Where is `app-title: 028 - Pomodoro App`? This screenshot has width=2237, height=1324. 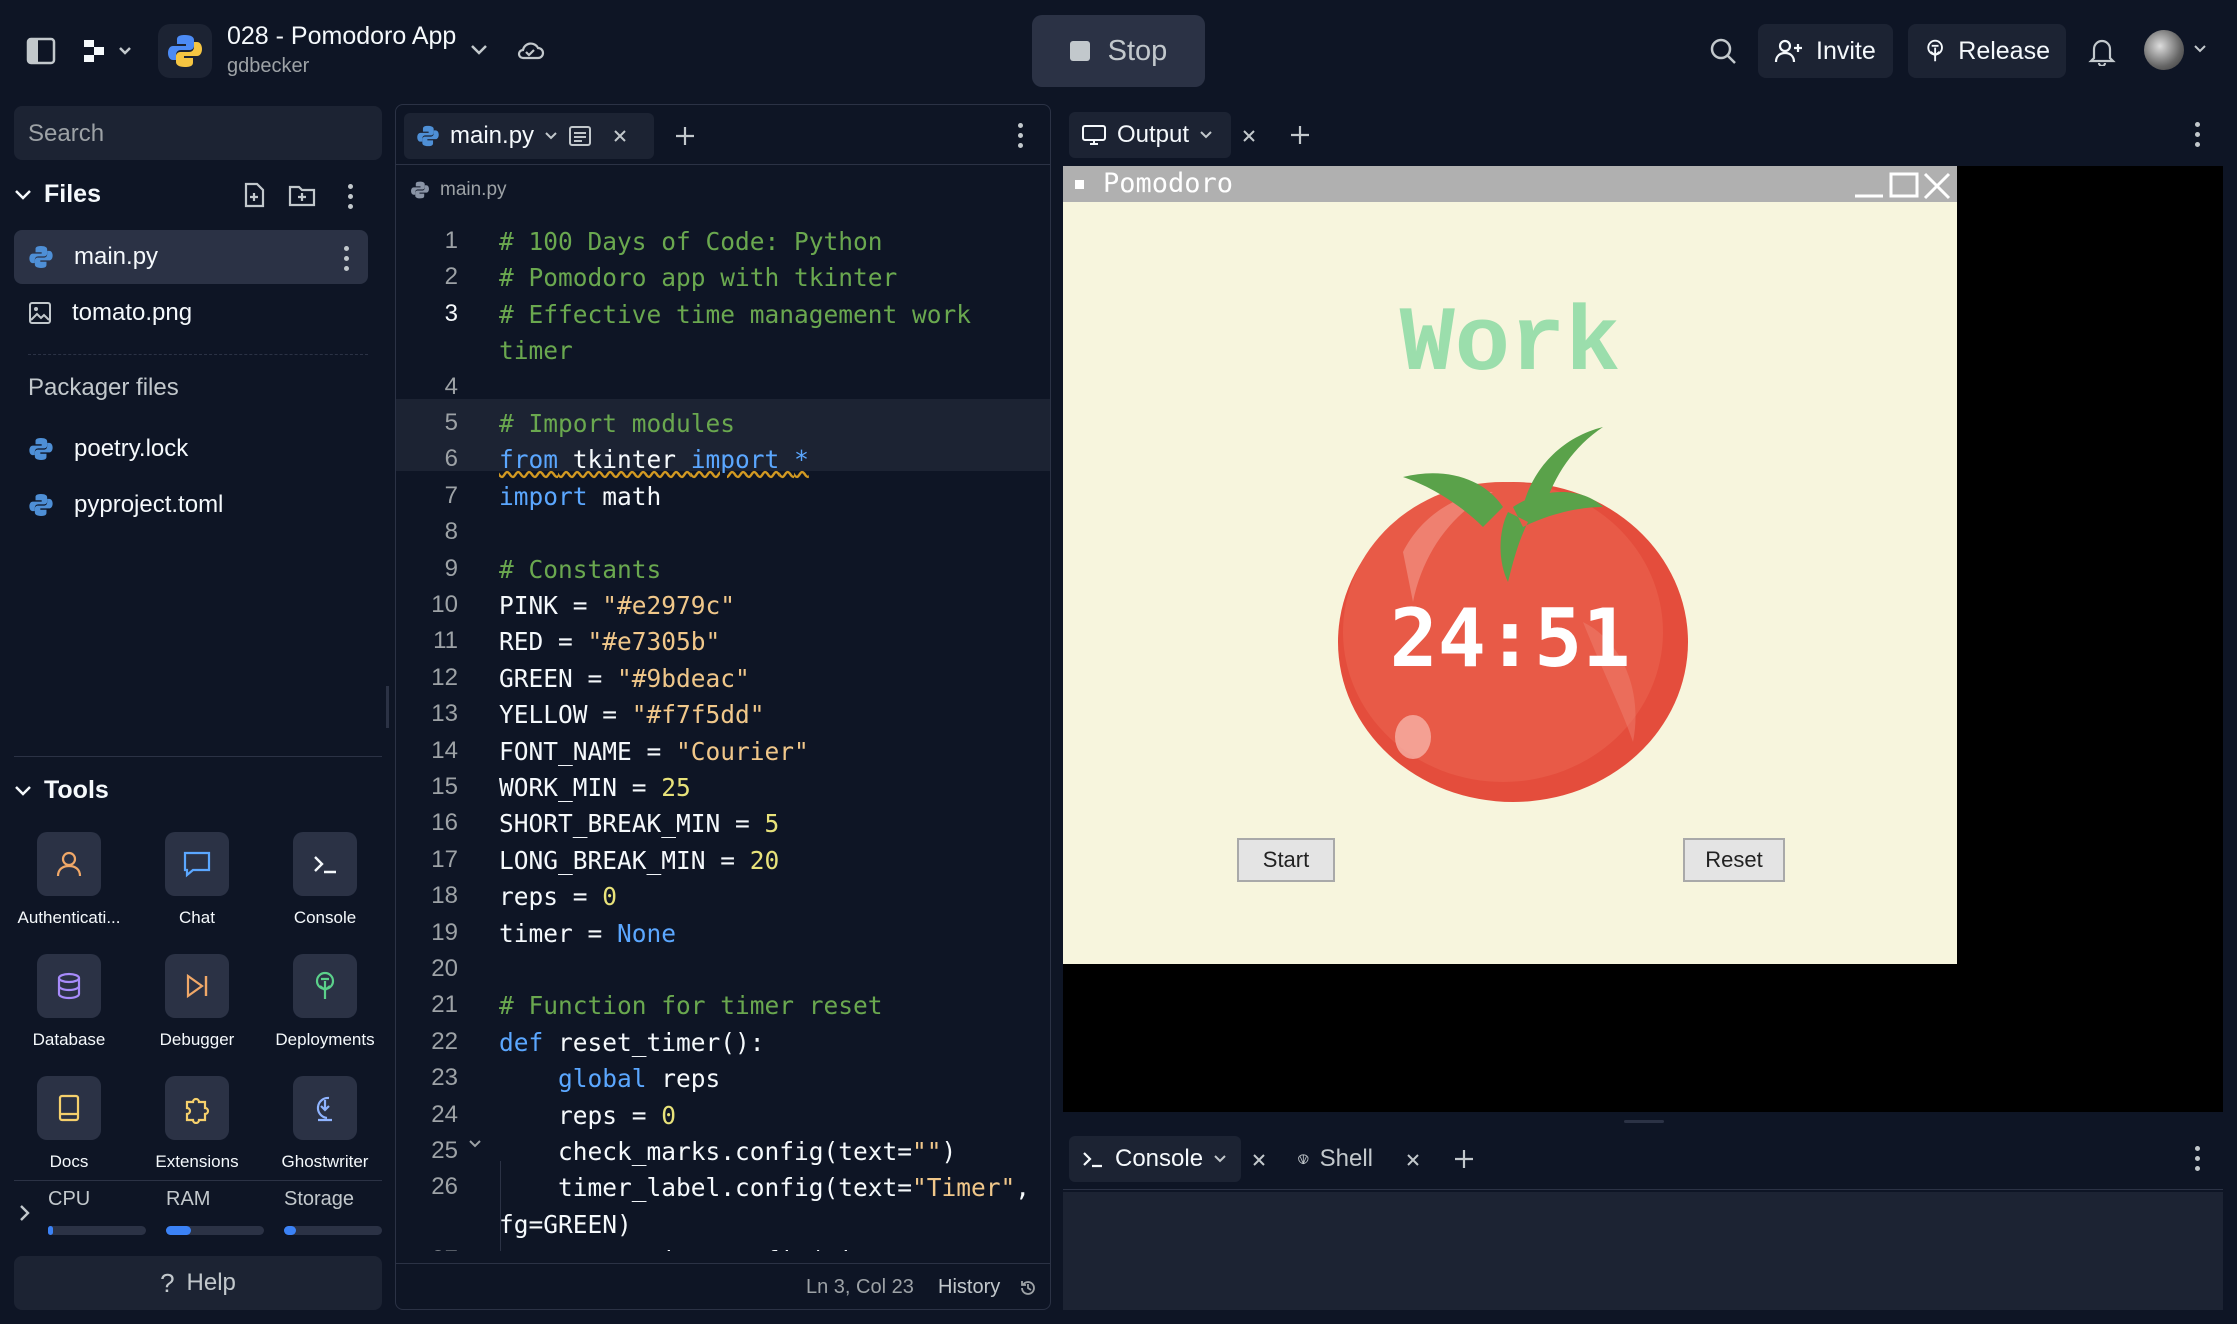
app-title: 028 - Pomodoro App is located at coordinates (341, 36).